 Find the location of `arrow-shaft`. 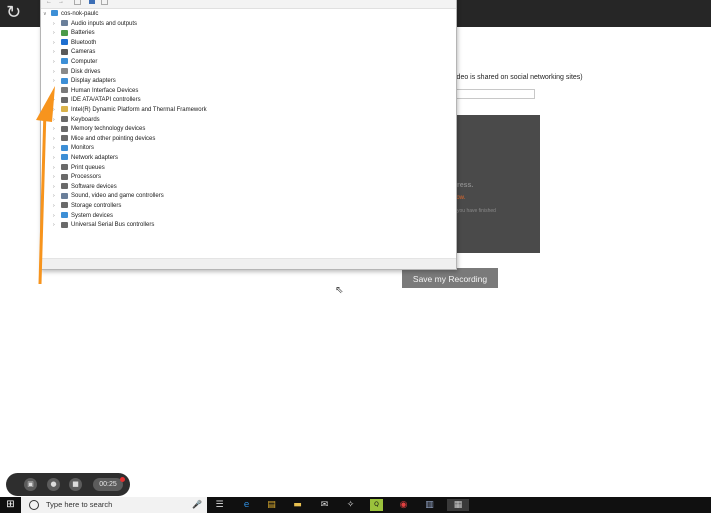

arrow-shaft is located at coordinates (42, 197).